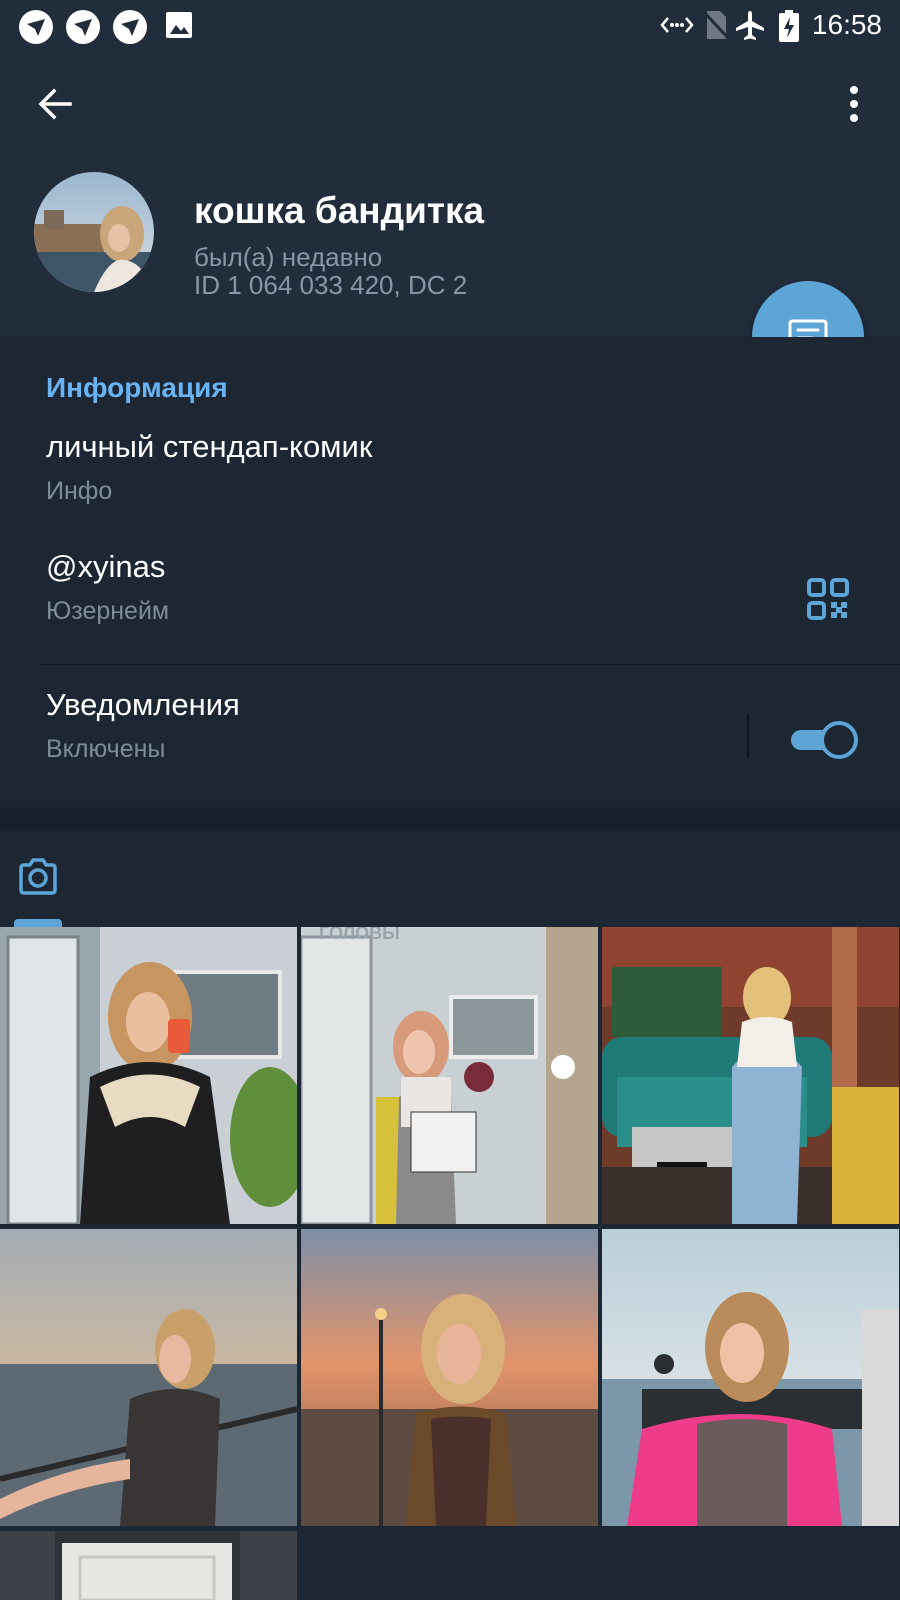 Image resolution: width=900 pixels, height=1600 pixels. Describe the element at coordinates (143, 705) in the screenshot. I see `notifications-label: Уведомления` at that location.